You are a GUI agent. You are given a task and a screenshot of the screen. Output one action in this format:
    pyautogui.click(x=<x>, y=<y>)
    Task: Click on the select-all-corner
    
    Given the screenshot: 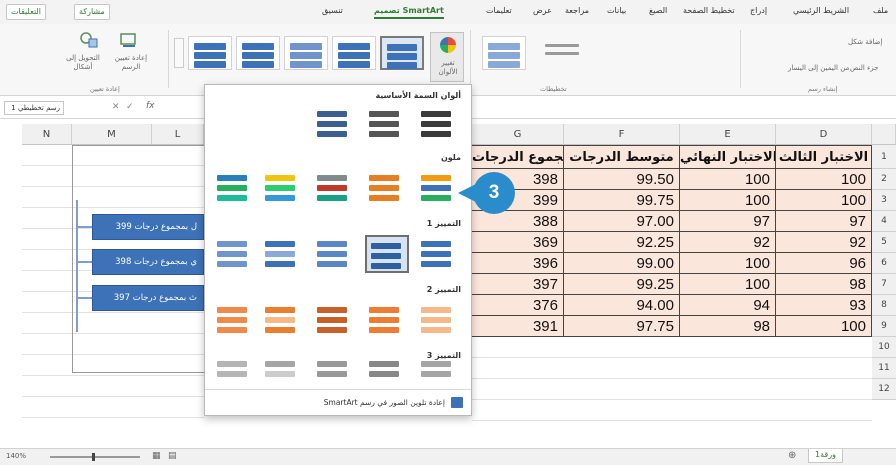 What is the action you would take?
    pyautogui.click(x=884, y=134)
    